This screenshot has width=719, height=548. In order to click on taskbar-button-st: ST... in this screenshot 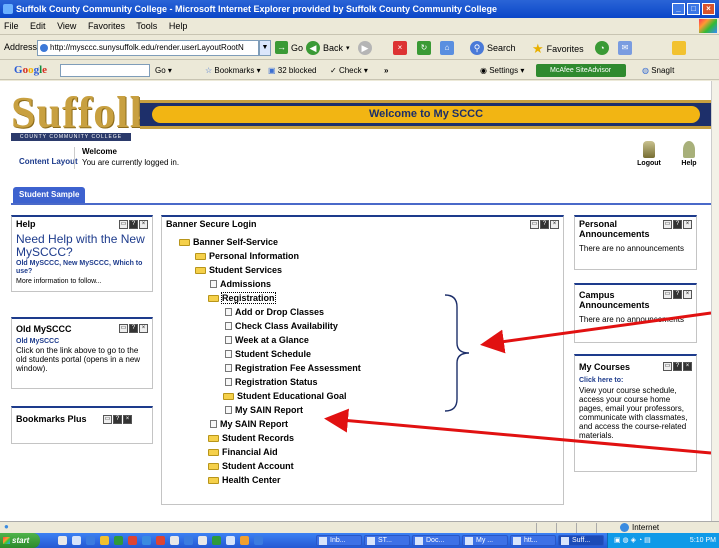, I will do `click(387, 540)`.